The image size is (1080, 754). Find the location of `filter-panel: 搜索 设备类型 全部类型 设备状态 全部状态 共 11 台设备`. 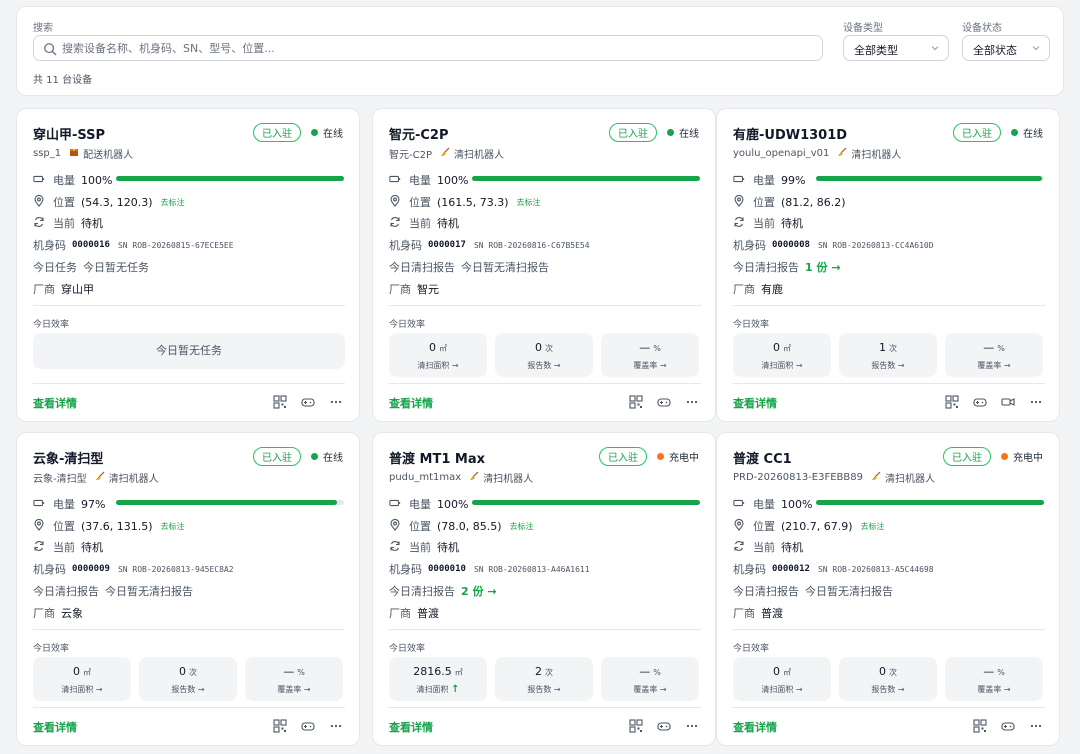

filter-panel: 搜索 设备类型 全部类型 设备状态 全部状态 共 11 台设备 is located at coordinates (540, 51).